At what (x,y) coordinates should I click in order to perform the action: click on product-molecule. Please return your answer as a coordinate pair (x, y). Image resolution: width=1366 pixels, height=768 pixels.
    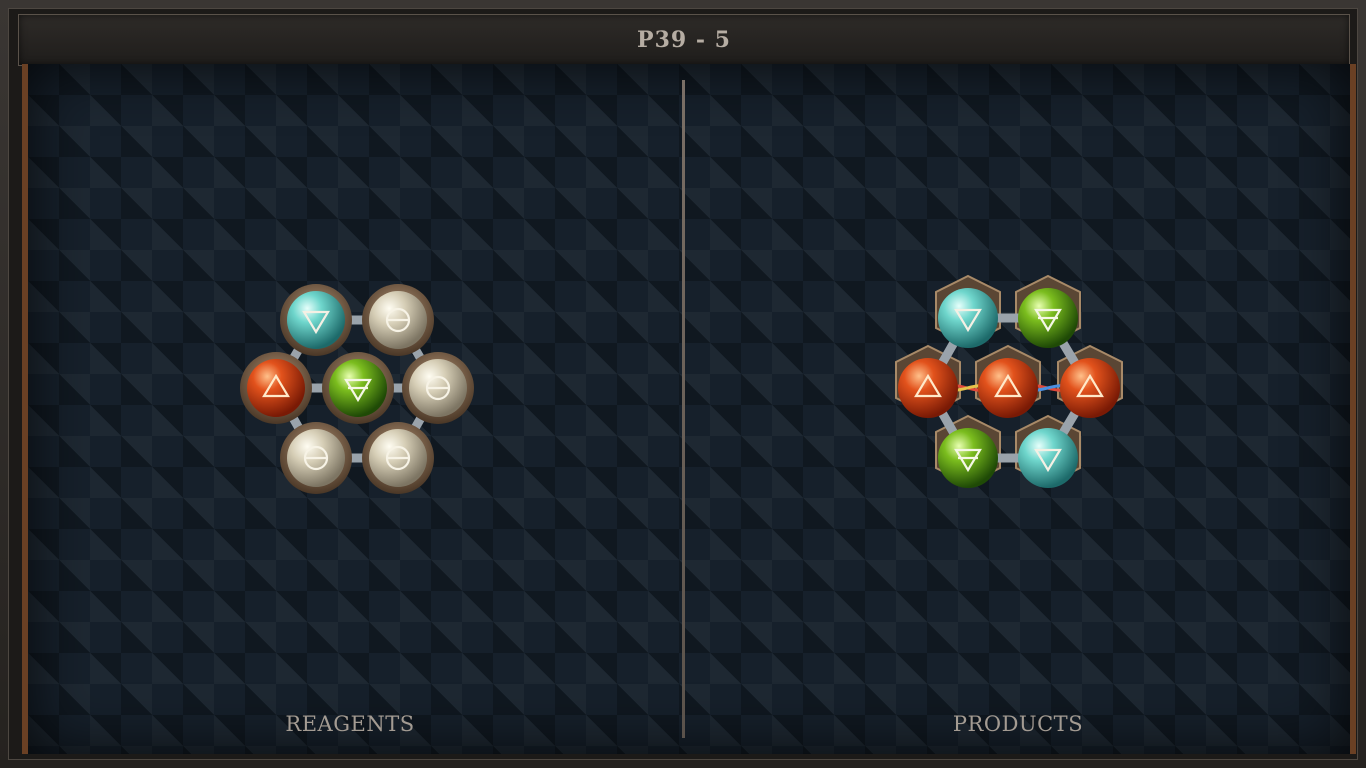
    Looking at the image, I should click on (1009, 381).